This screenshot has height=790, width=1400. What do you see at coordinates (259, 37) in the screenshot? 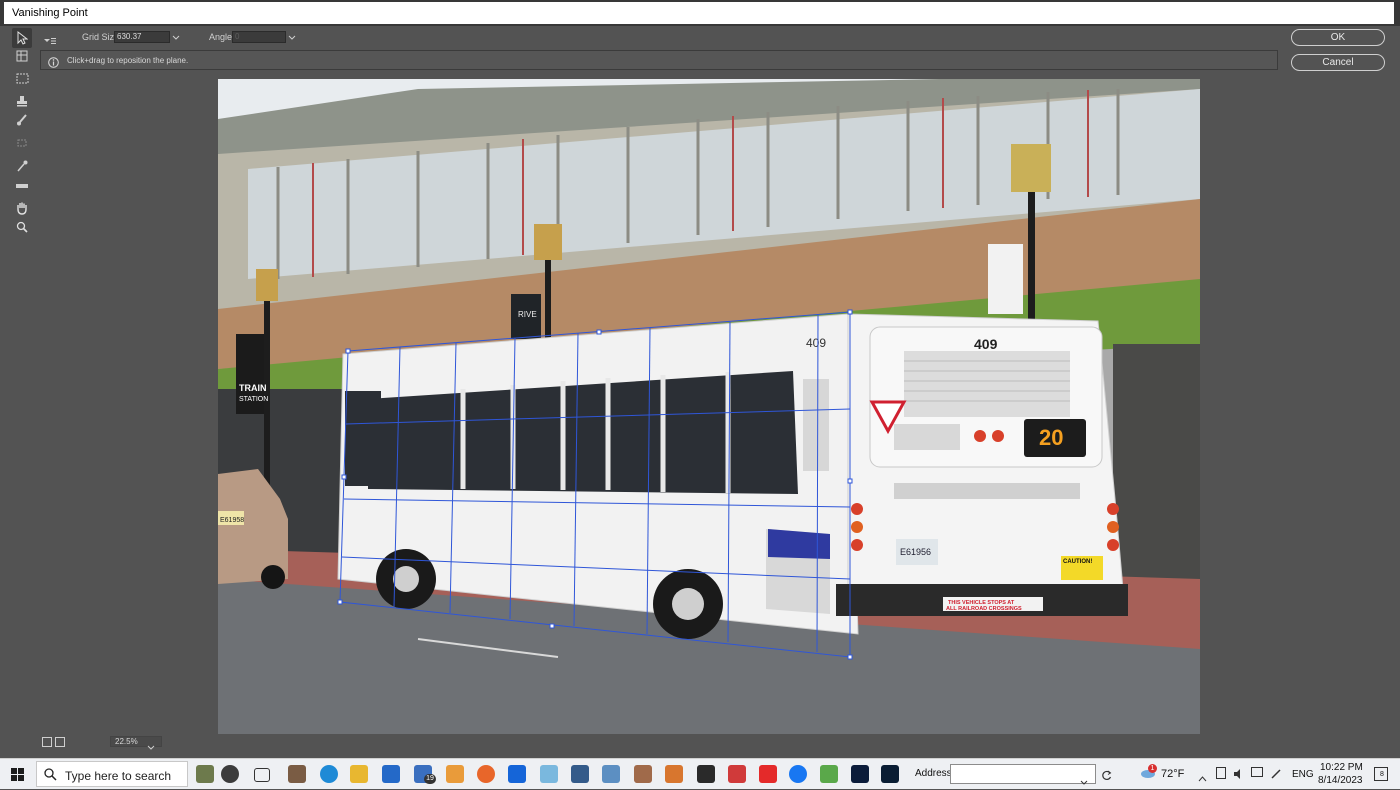
I see `angle-input: 0` at bounding box center [259, 37].